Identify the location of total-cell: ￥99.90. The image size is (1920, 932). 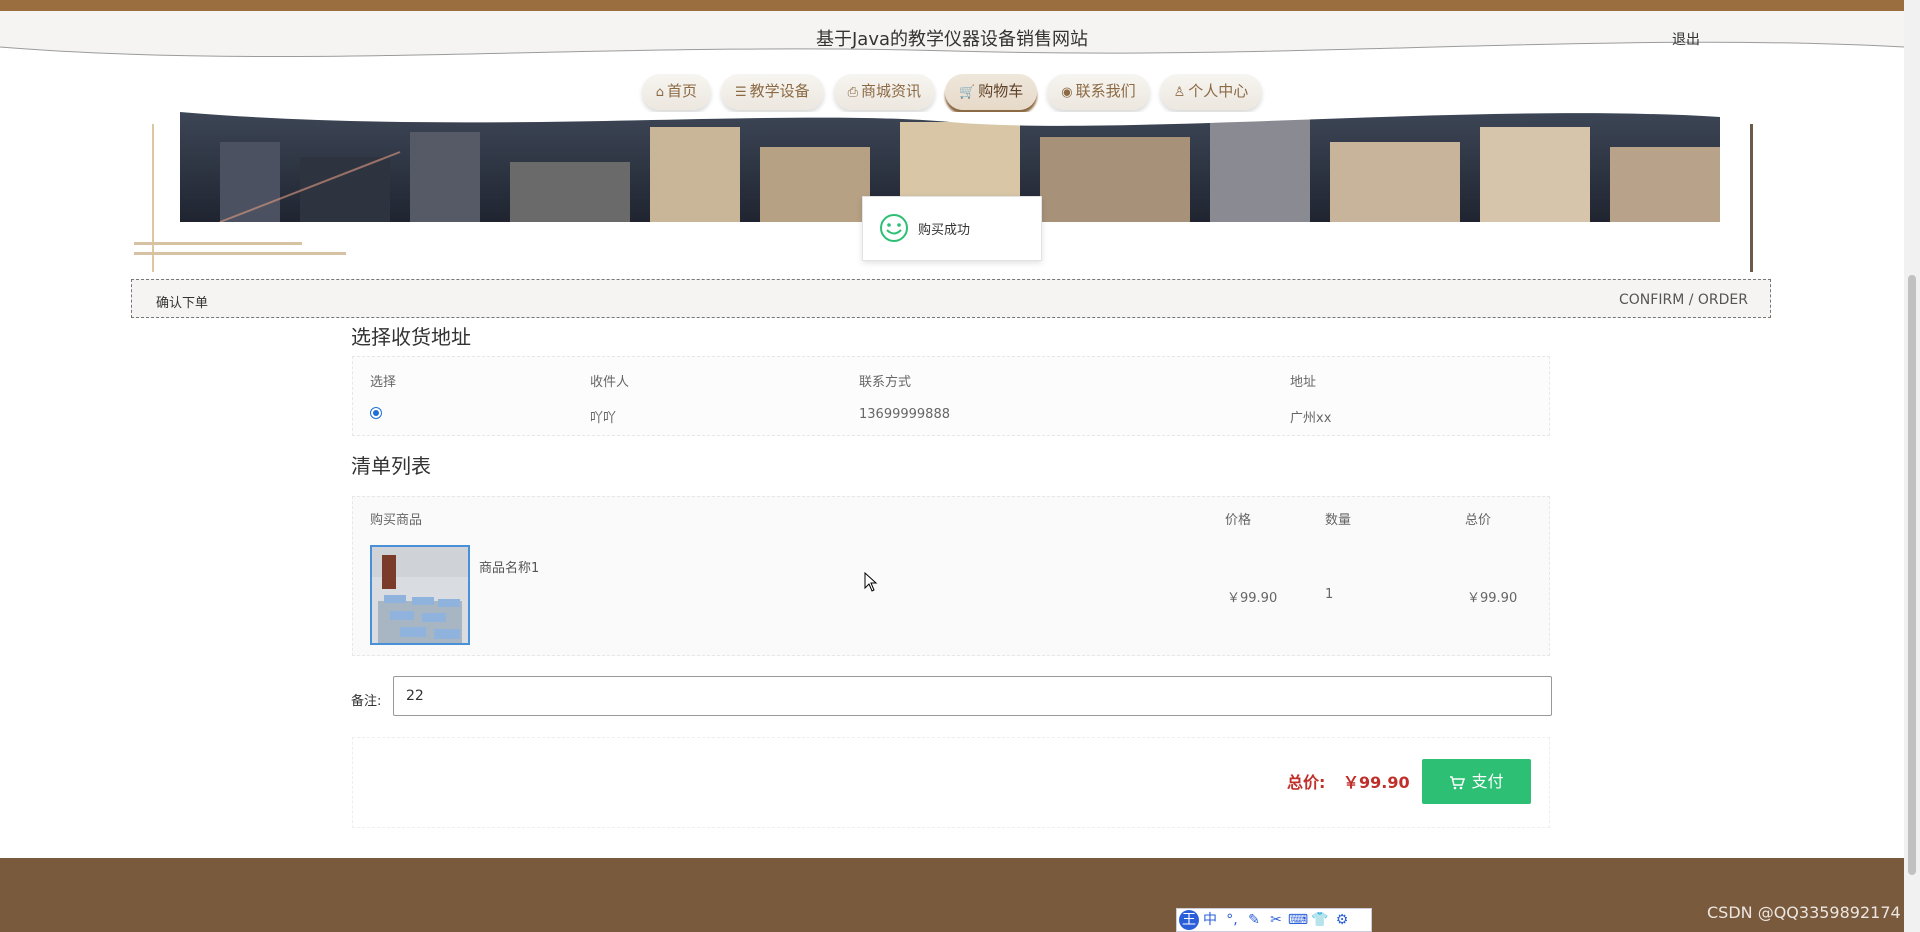
(1492, 598).